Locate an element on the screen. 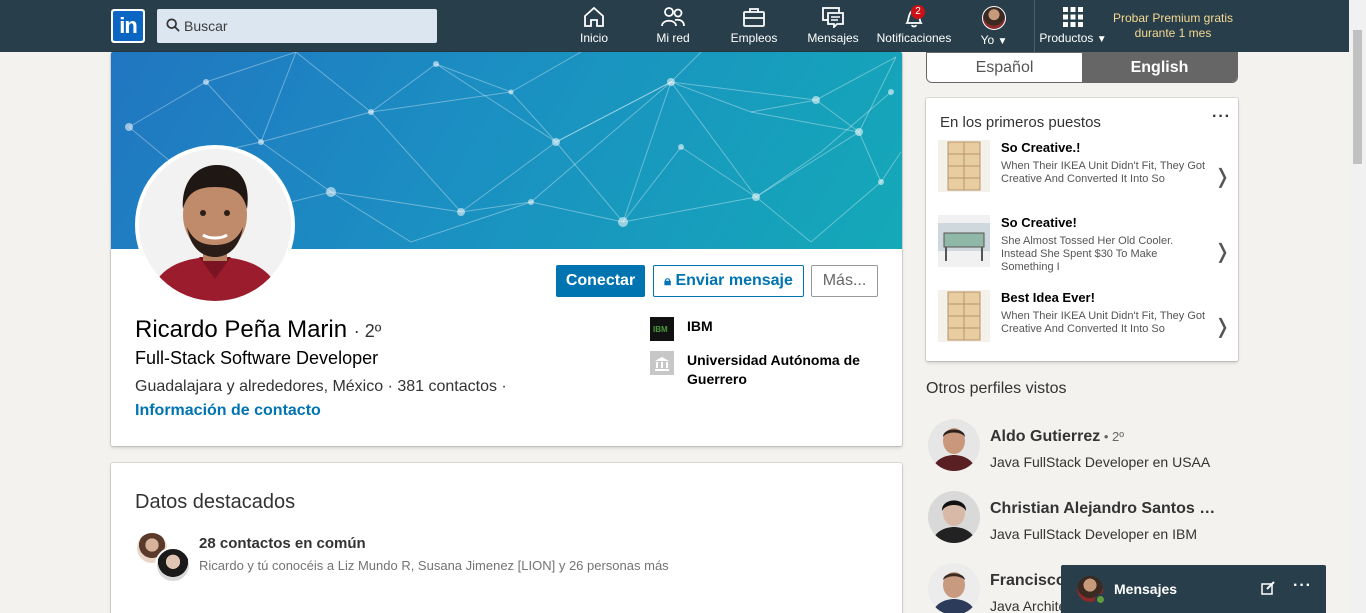 This screenshot has width=1366, height=613. lock-icon: 🔒︎ is located at coordinates (668, 280).